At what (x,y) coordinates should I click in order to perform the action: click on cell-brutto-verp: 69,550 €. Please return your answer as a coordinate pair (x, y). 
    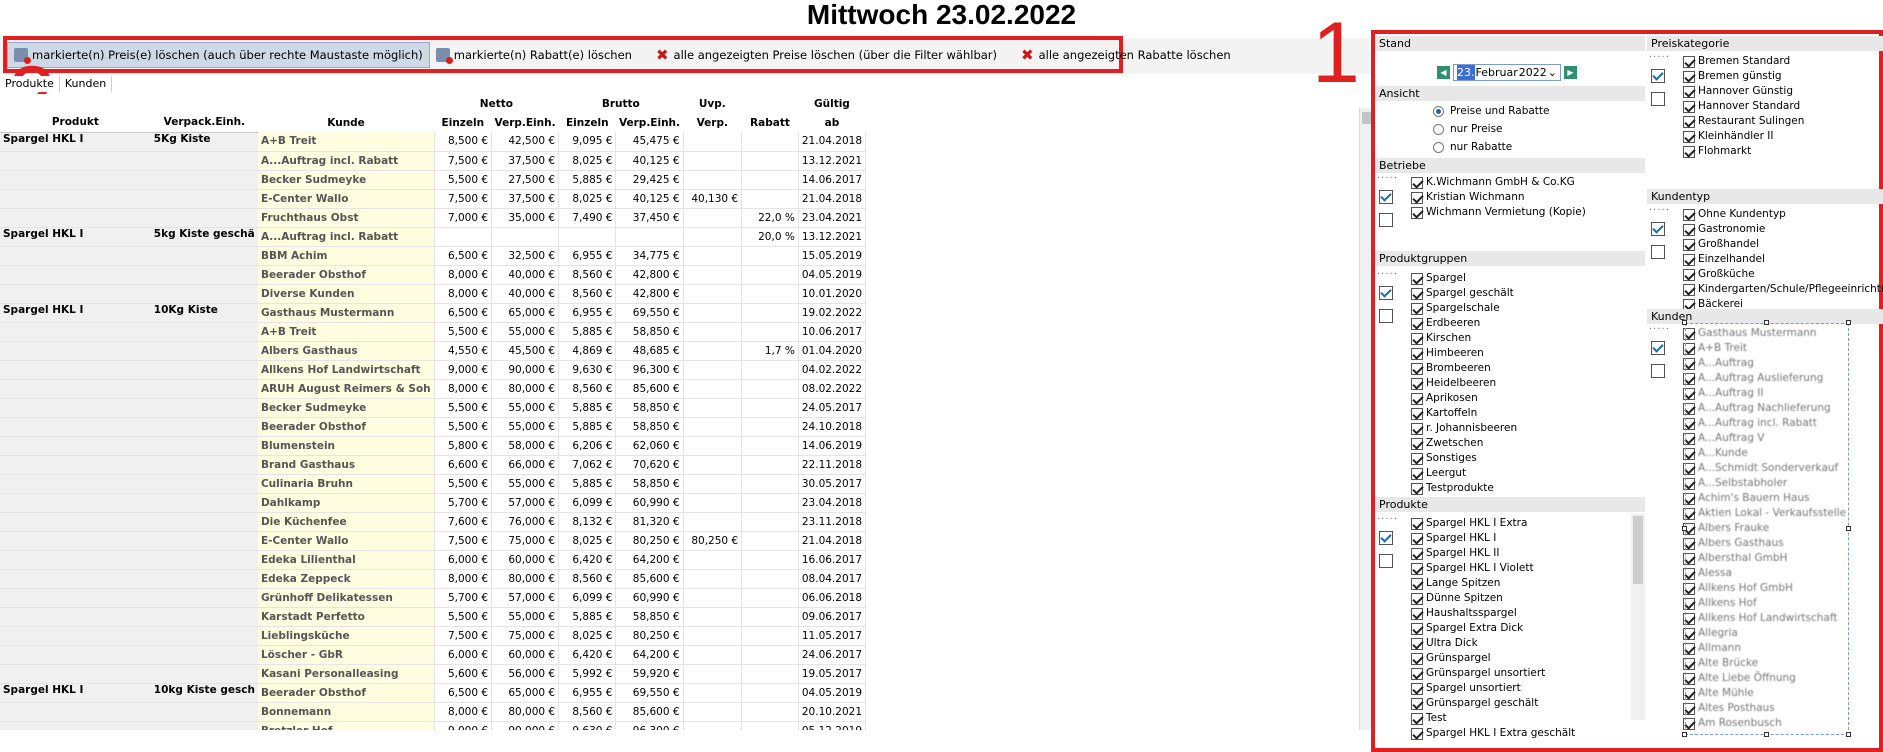
    Looking at the image, I should click on (649, 693).